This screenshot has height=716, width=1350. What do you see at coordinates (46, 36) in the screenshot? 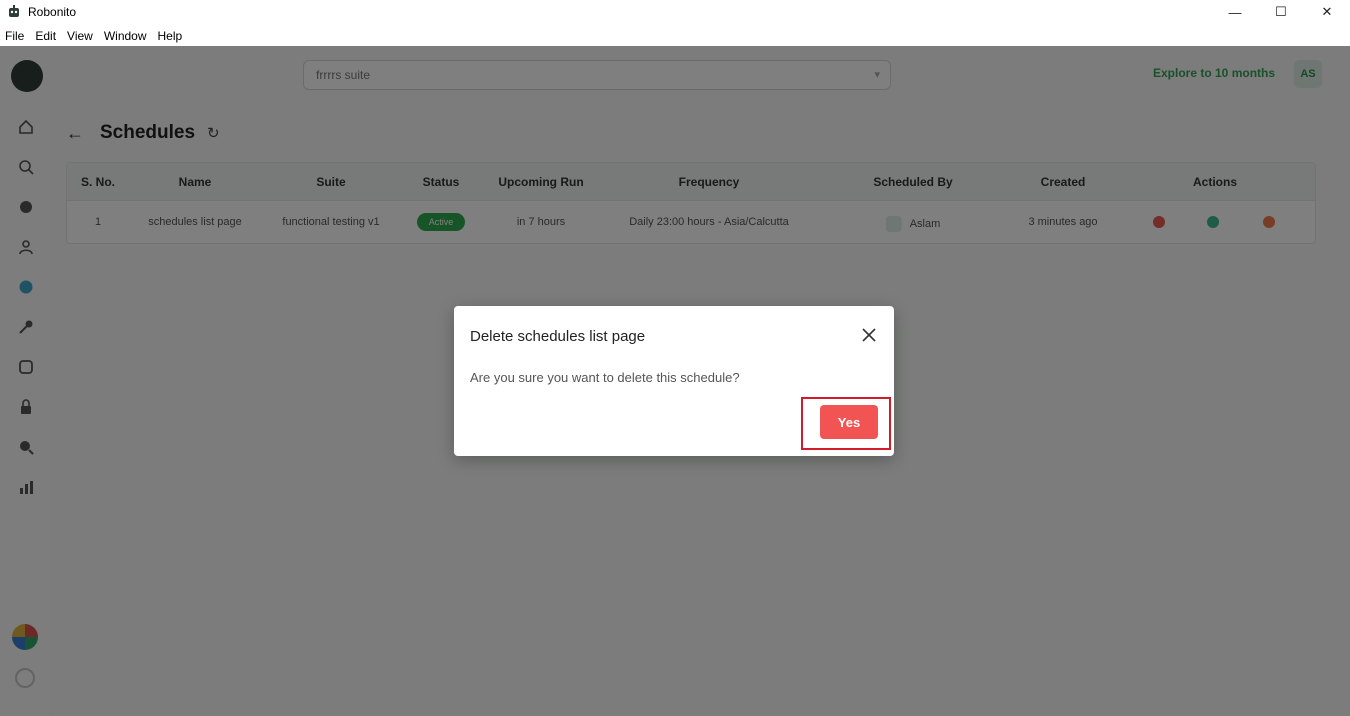
I see `menu-edit: Edit` at bounding box center [46, 36].